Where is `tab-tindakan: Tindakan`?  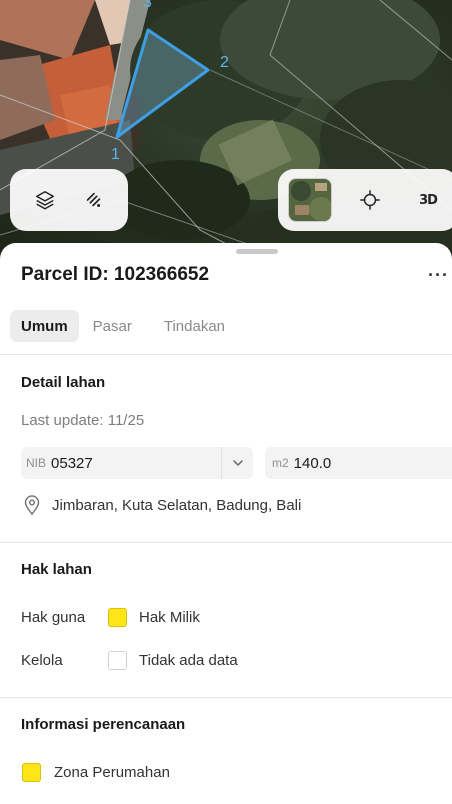
tab-tindakan: Tindakan is located at coordinates (191, 326).